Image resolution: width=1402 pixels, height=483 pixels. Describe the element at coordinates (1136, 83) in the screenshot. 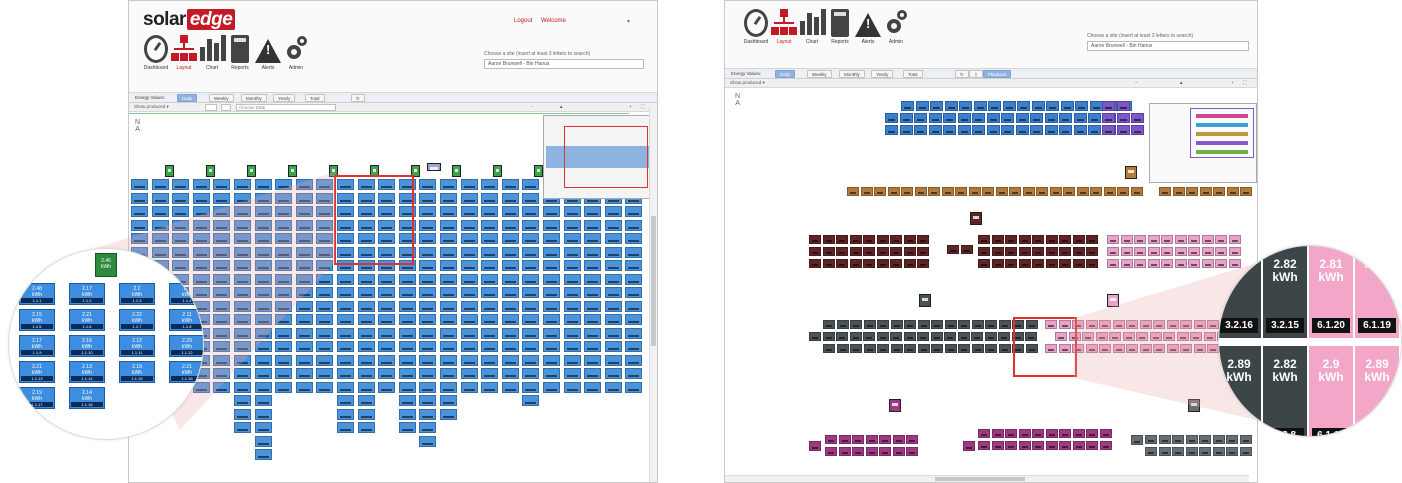

I see `zoom-out-icon: −` at that location.